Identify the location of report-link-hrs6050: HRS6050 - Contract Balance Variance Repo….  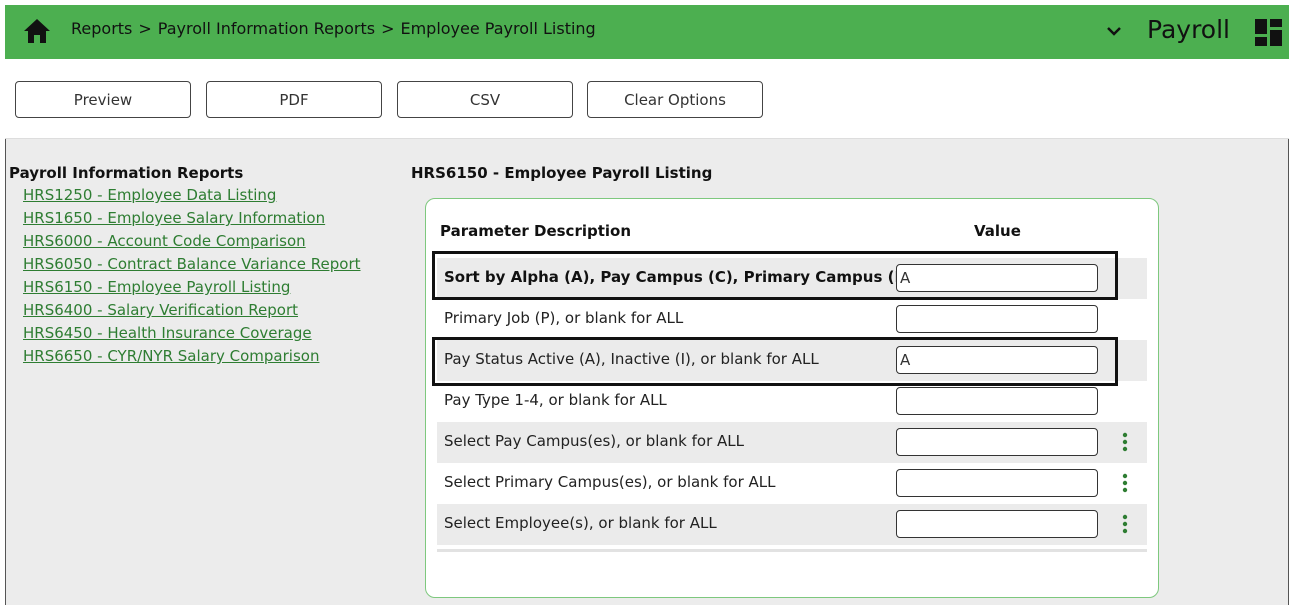
(192, 264).